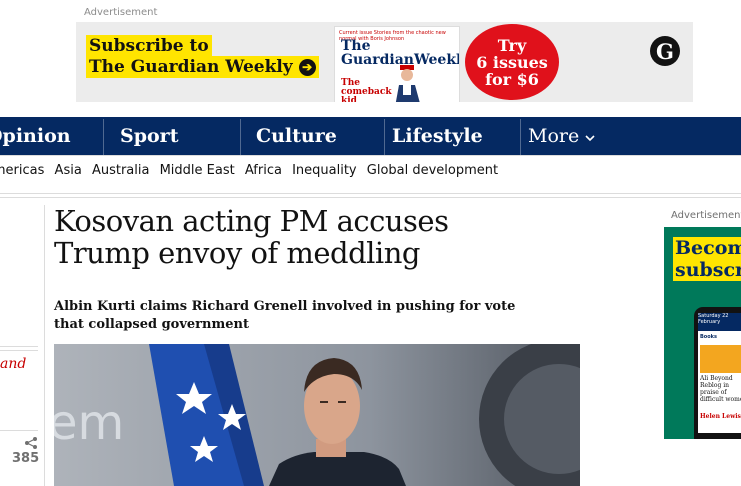  Describe the element at coordinates (35, 136) in the screenshot. I see `nav-item-opinion: Opinion` at that location.